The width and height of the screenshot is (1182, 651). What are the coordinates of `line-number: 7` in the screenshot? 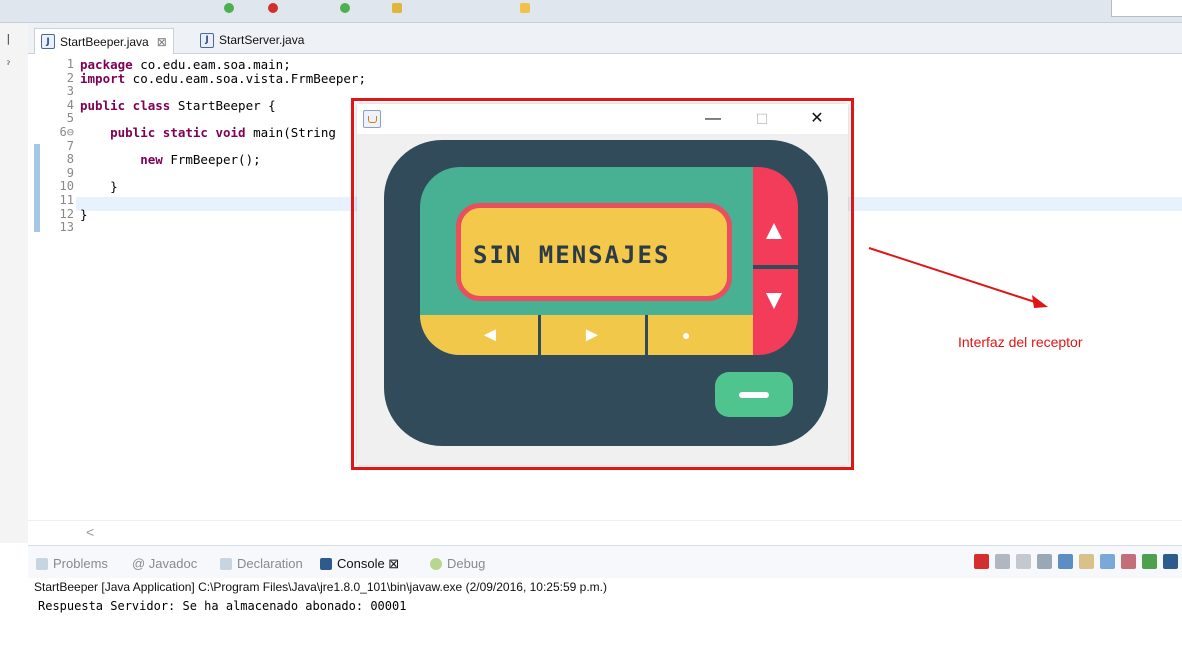 It's located at (70, 145).